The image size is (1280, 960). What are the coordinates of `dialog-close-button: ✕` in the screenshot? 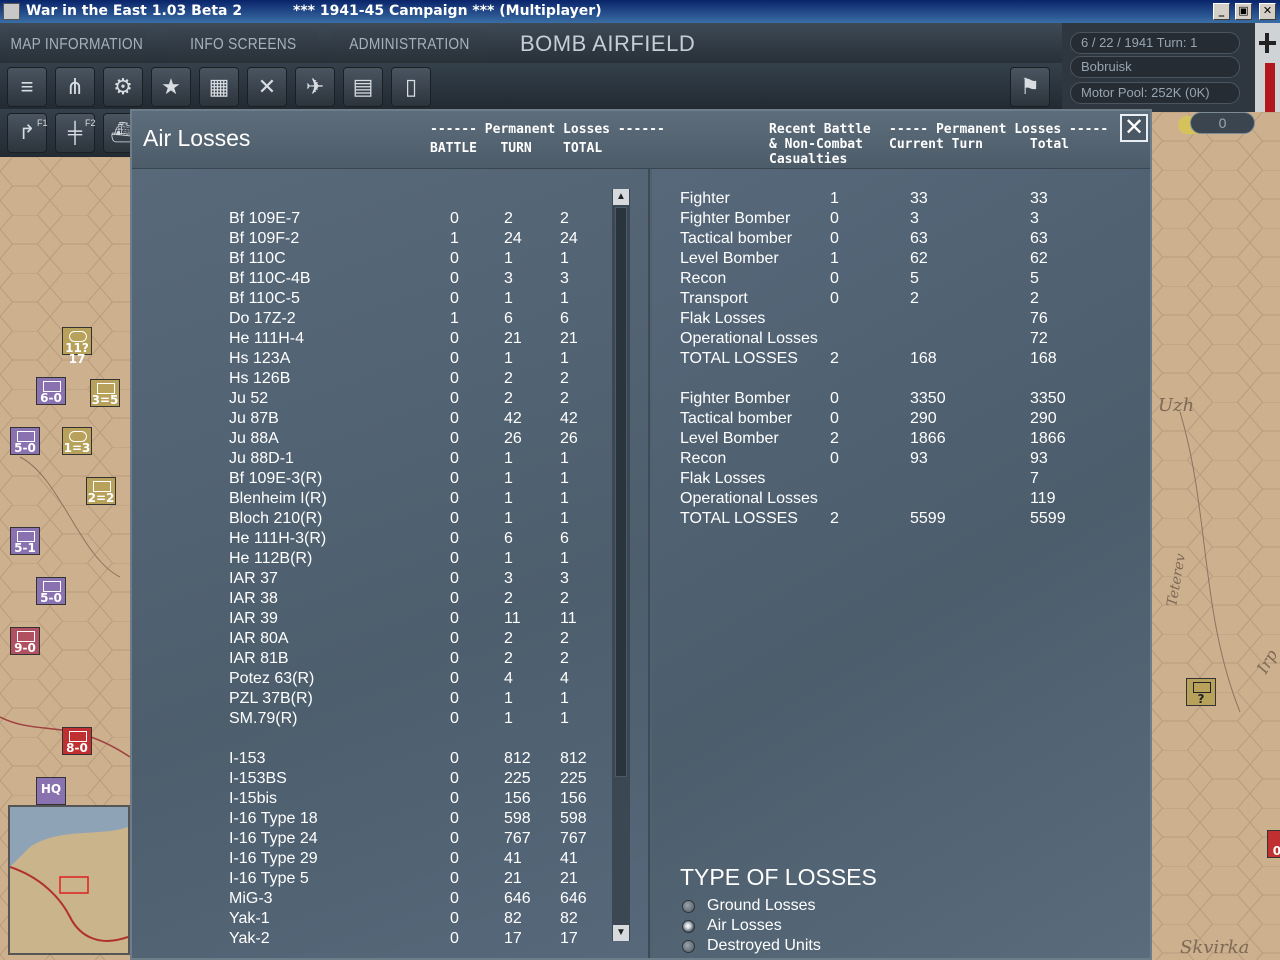 It's located at (1134, 128).